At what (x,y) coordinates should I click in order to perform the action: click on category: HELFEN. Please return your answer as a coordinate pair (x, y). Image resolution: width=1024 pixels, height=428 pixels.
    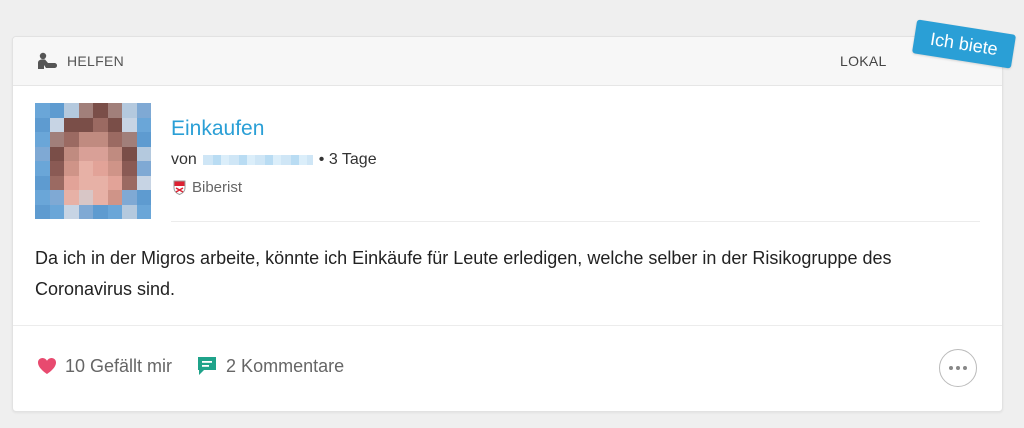
    Looking at the image, I should click on (80, 61).